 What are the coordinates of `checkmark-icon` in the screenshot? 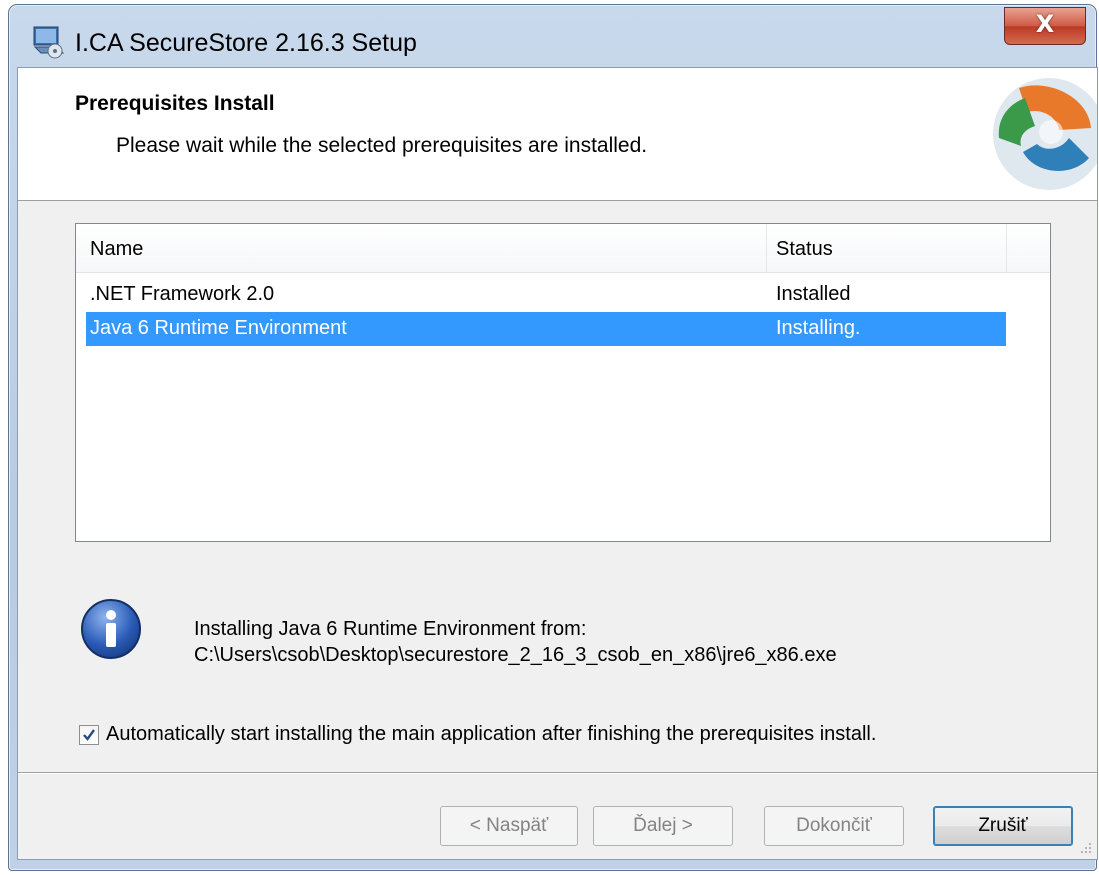 It's located at (89, 735).